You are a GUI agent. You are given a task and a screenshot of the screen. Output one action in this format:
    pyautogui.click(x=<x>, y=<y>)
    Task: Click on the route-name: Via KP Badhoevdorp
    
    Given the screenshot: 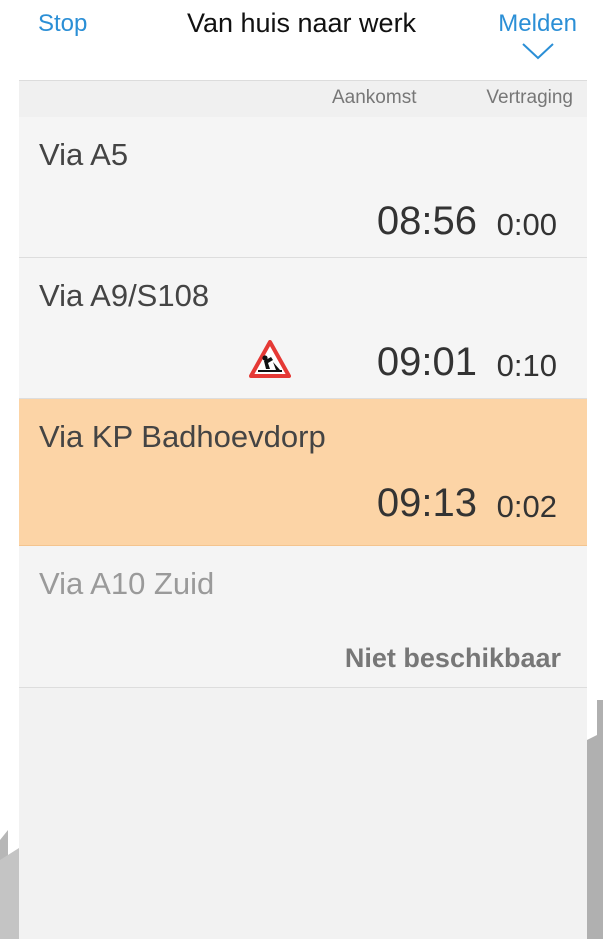 What is the action you would take?
    pyautogui.click(x=182, y=436)
    